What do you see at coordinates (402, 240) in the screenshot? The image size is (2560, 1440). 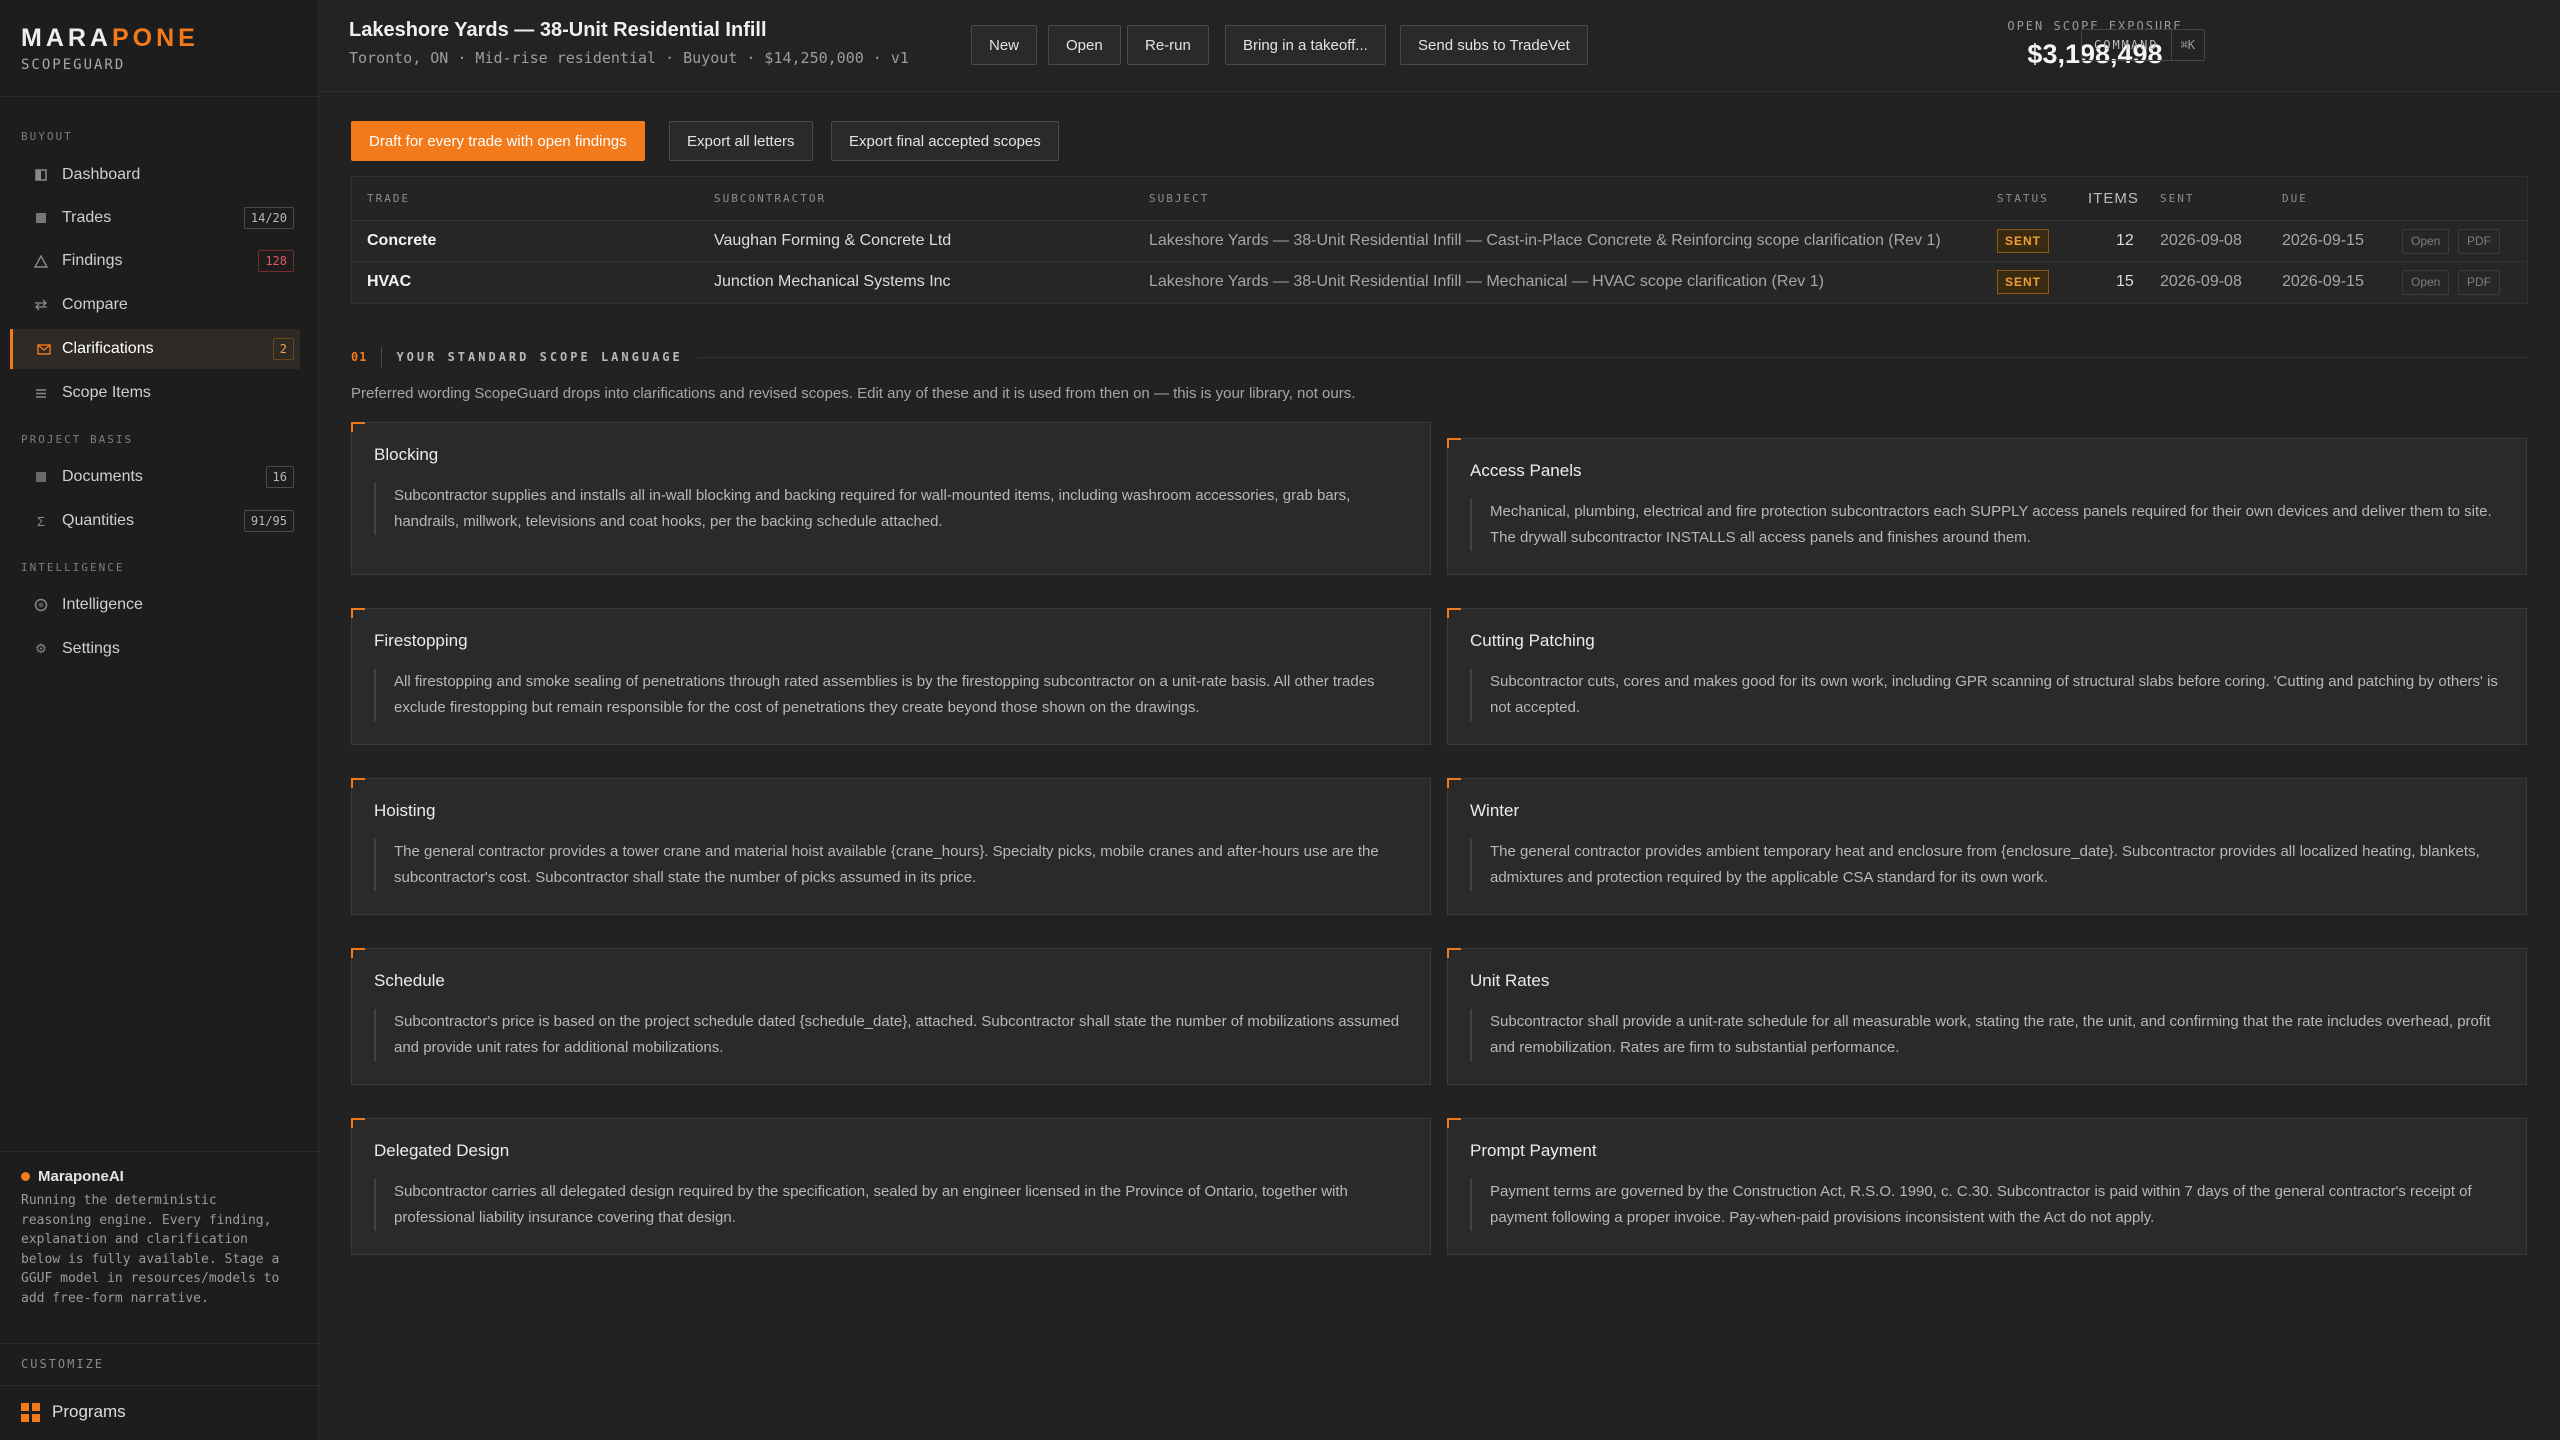 I see `cell-trade: Concrete` at bounding box center [402, 240].